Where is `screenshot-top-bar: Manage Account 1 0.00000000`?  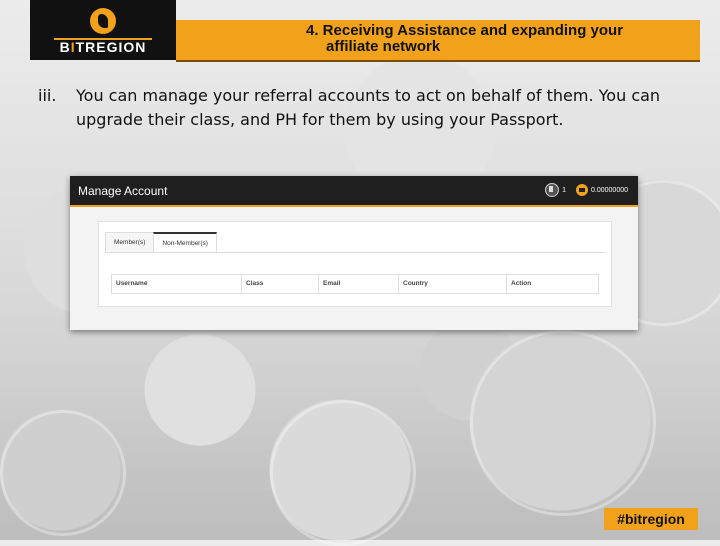
screenshot-top-bar: Manage Account 1 0.00000000 is located at coordinates (354, 191).